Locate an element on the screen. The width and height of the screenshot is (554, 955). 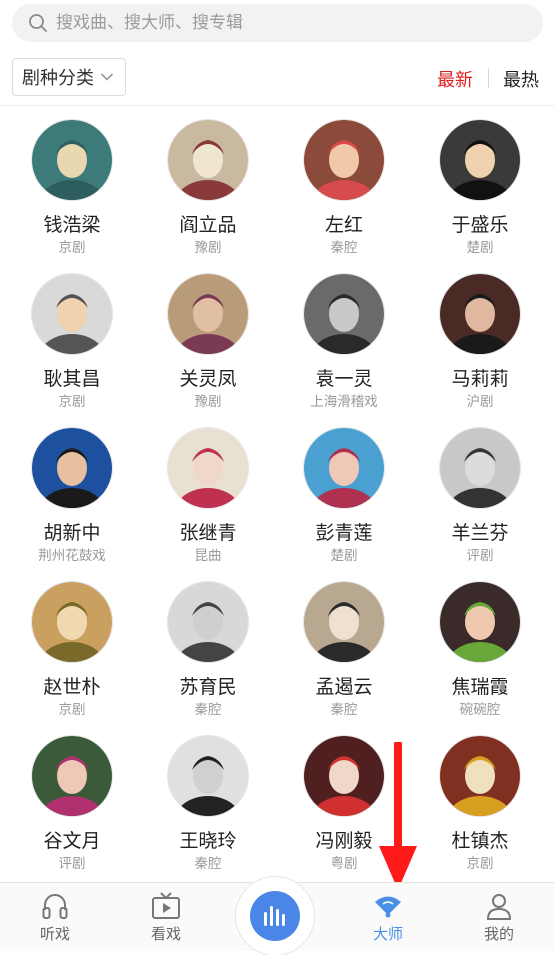
master-card: 冯刚毅 粤剧 is located at coordinates (344, 798).